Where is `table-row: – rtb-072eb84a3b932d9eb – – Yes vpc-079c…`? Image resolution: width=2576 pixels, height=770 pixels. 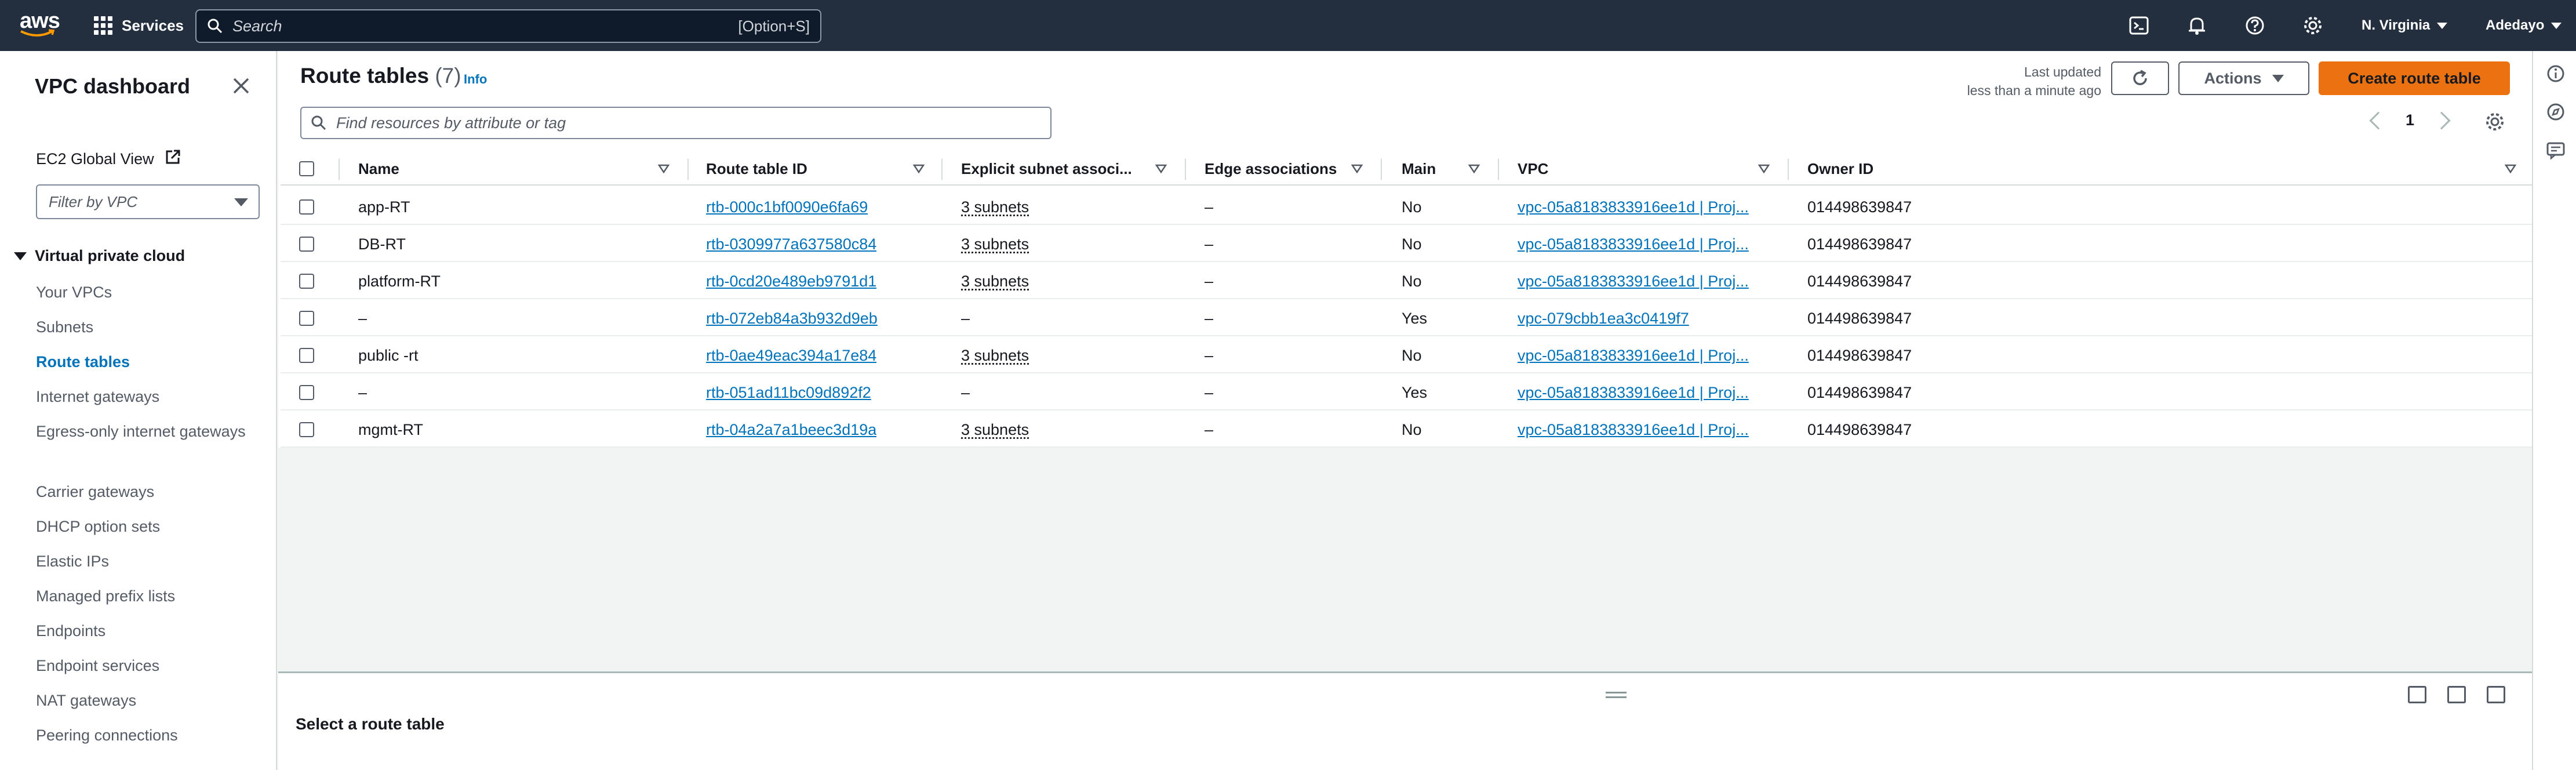
table-row: – rtb-072eb84a3b932d9eb – – Yes vpc-079c… is located at coordinates (1406, 317).